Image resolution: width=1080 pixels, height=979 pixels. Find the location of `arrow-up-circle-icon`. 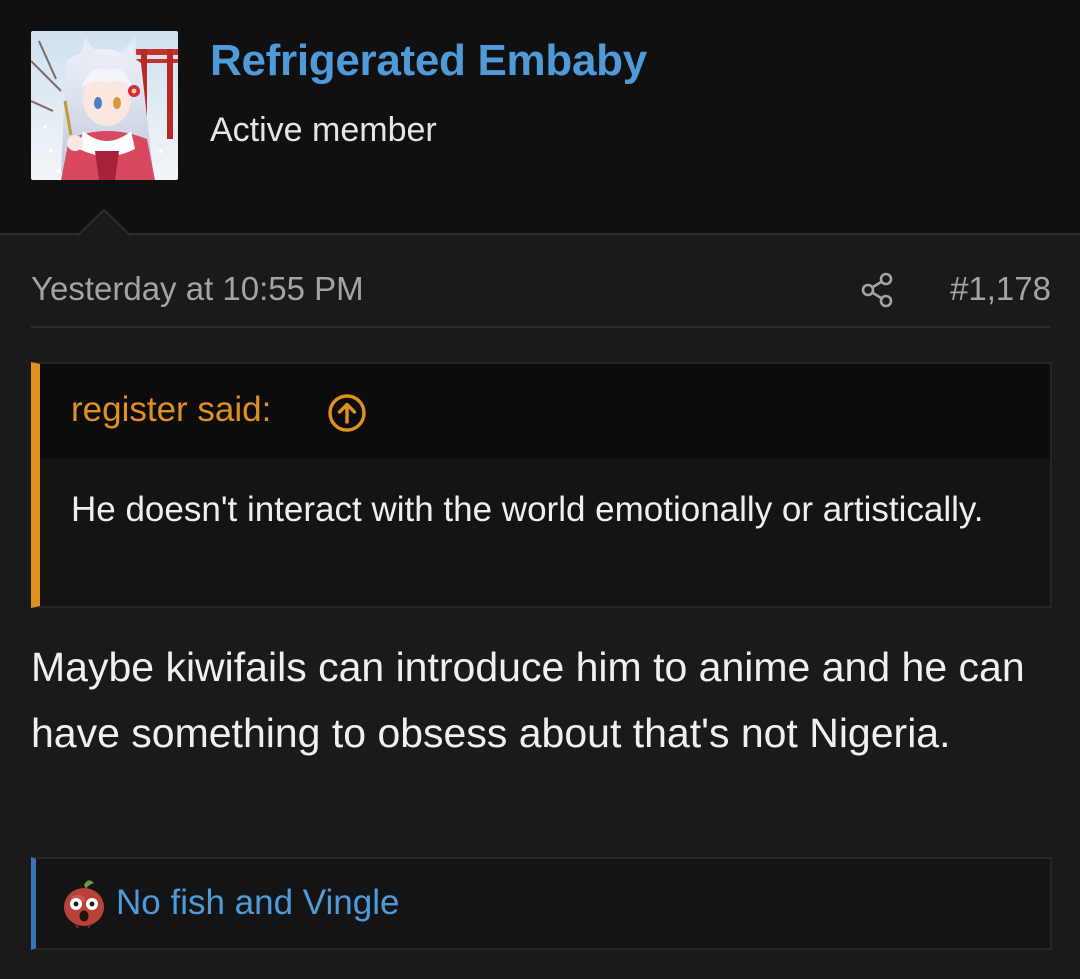

arrow-up-circle-icon is located at coordinates (347, 413).